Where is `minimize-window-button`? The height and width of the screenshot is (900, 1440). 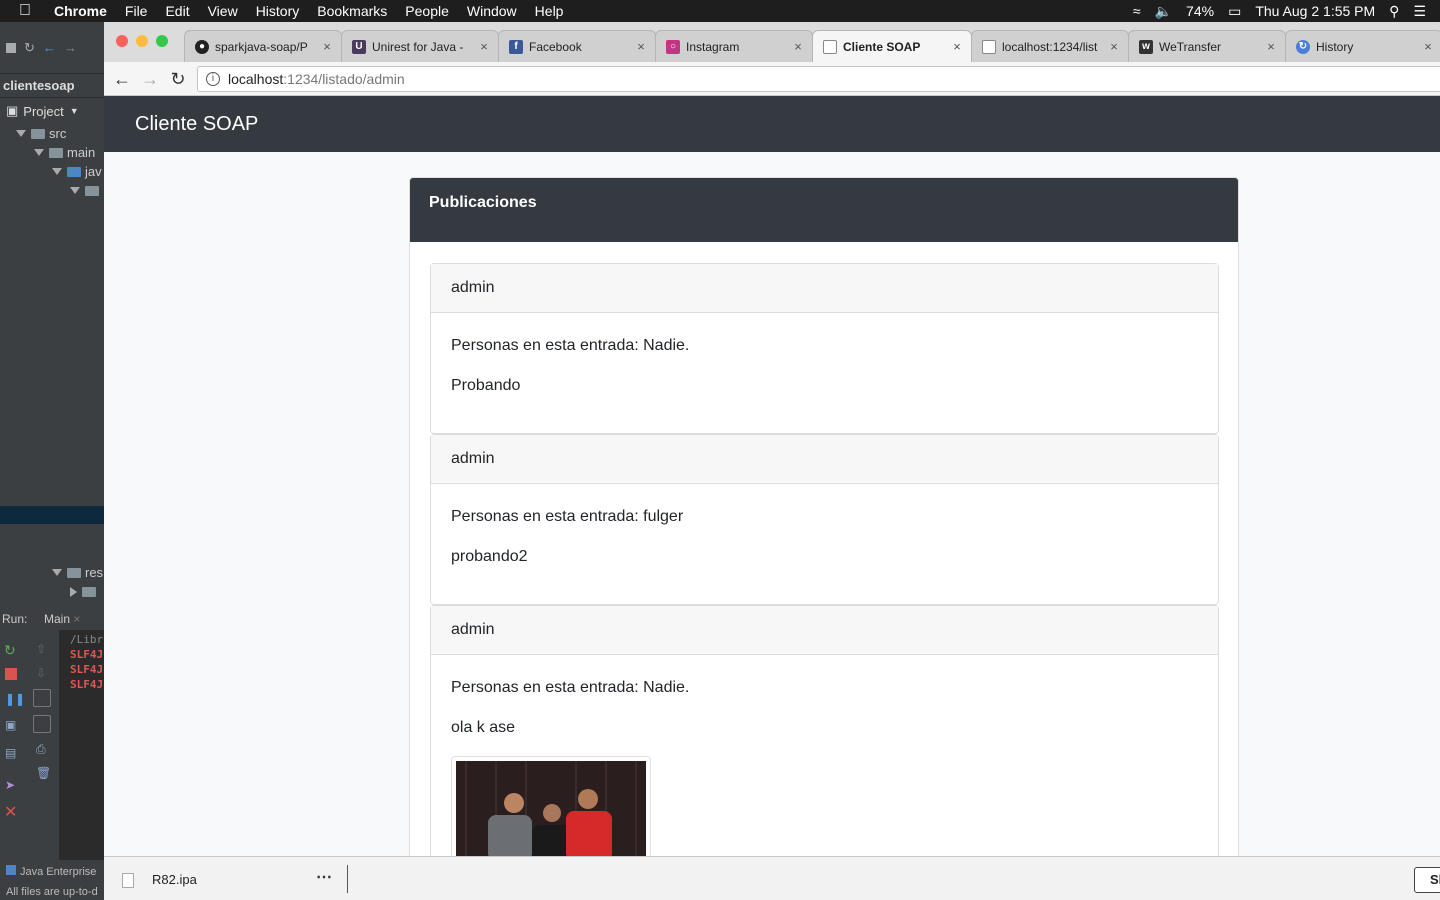 minimize-window-button is located at coordinates (142, 41).